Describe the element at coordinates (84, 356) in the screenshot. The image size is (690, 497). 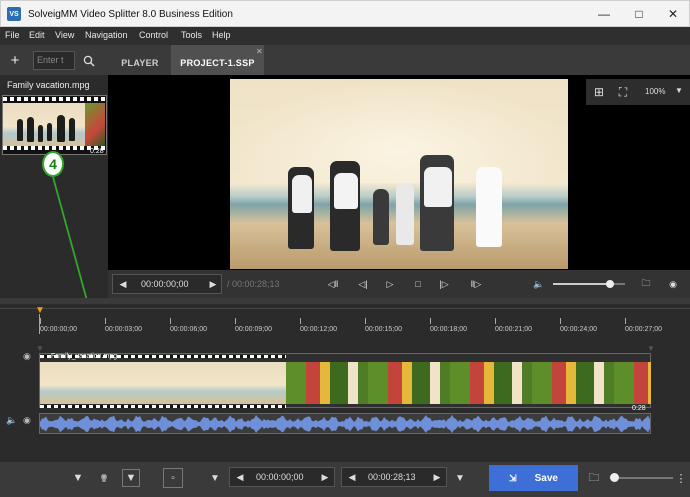
I see `clip-name: Family_vacation.mpg` at that location.